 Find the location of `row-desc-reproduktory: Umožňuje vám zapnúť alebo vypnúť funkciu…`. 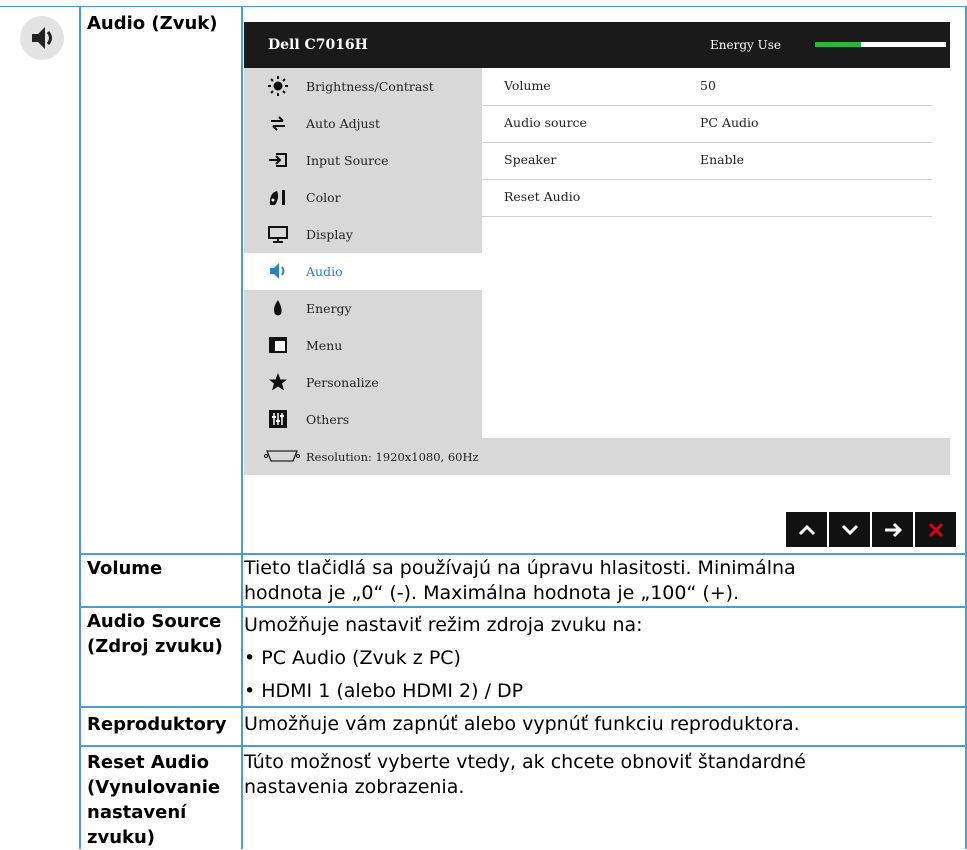

row-desc-reproduktory: Umožňuje vám zapnúť alebo vypnúť funkciu… is located at coordinates (522, 724).